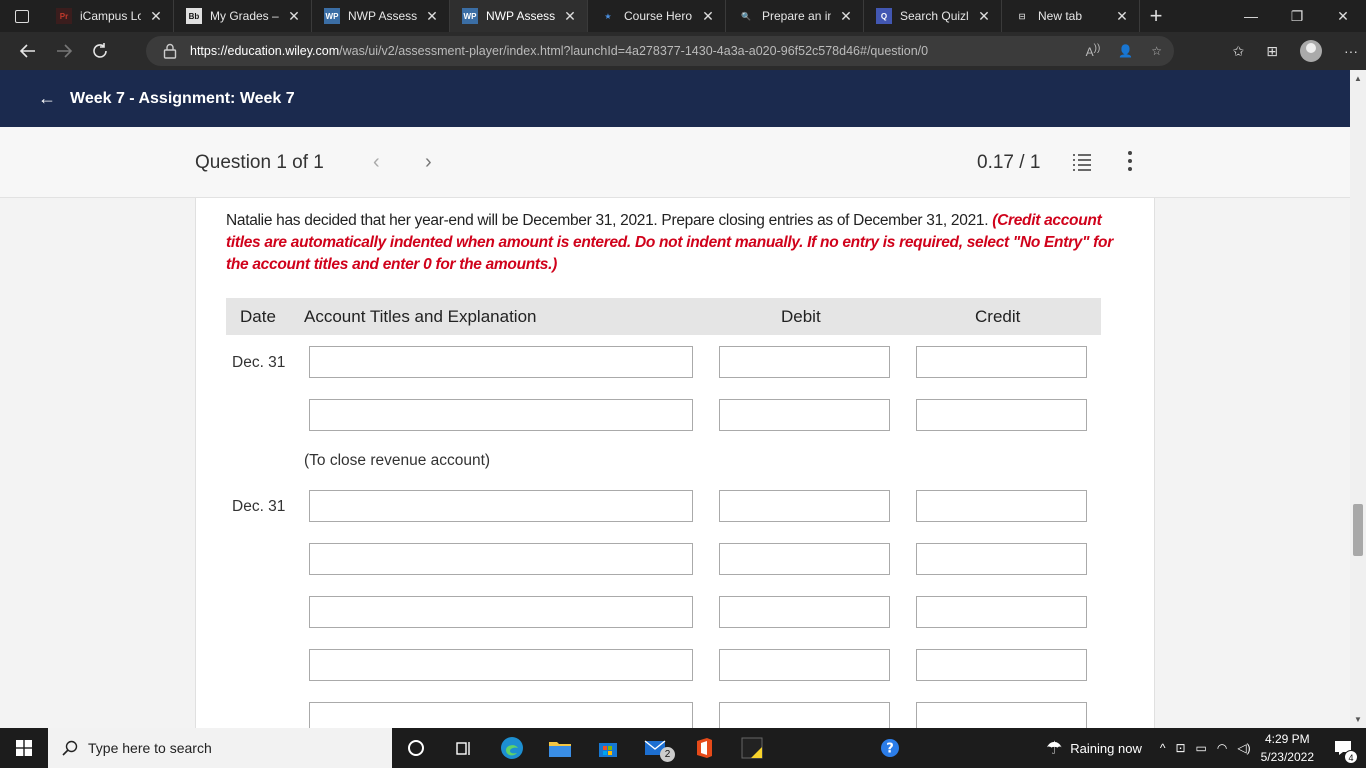  I want to click on minimize-button: —, so click(1251, 16).